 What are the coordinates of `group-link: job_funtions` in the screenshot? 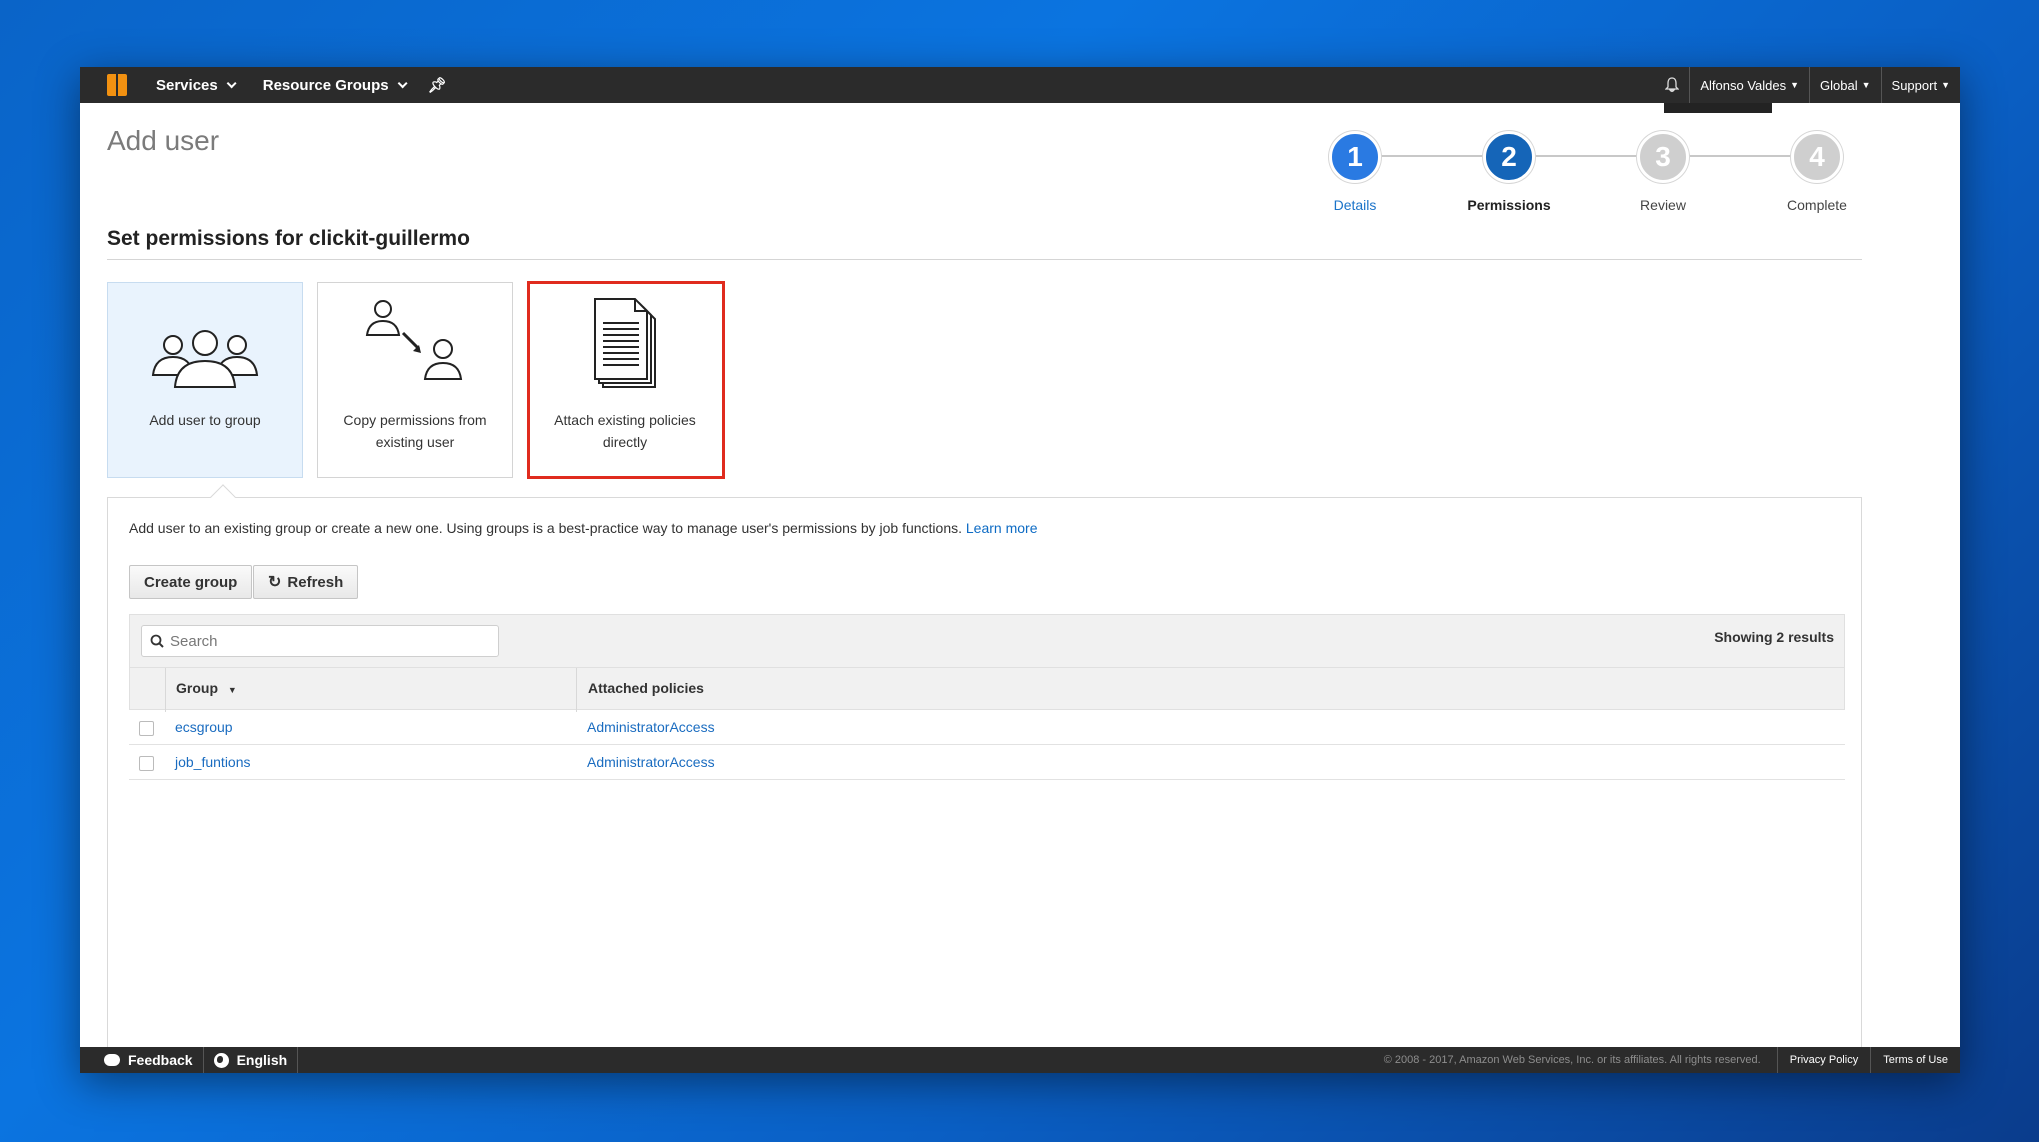 It's located at (213, 762).